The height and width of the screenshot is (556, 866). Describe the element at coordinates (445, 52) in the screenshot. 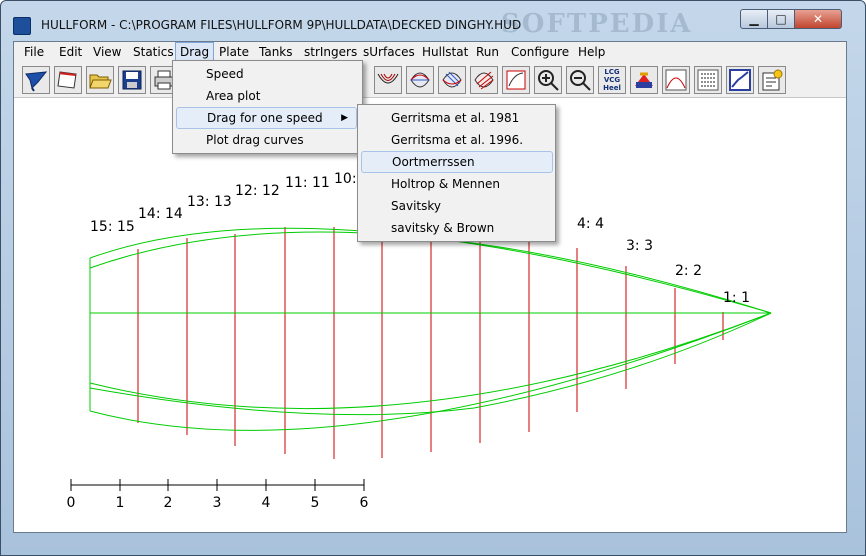

I see `menu-hullstat: Hullstat` at that location.